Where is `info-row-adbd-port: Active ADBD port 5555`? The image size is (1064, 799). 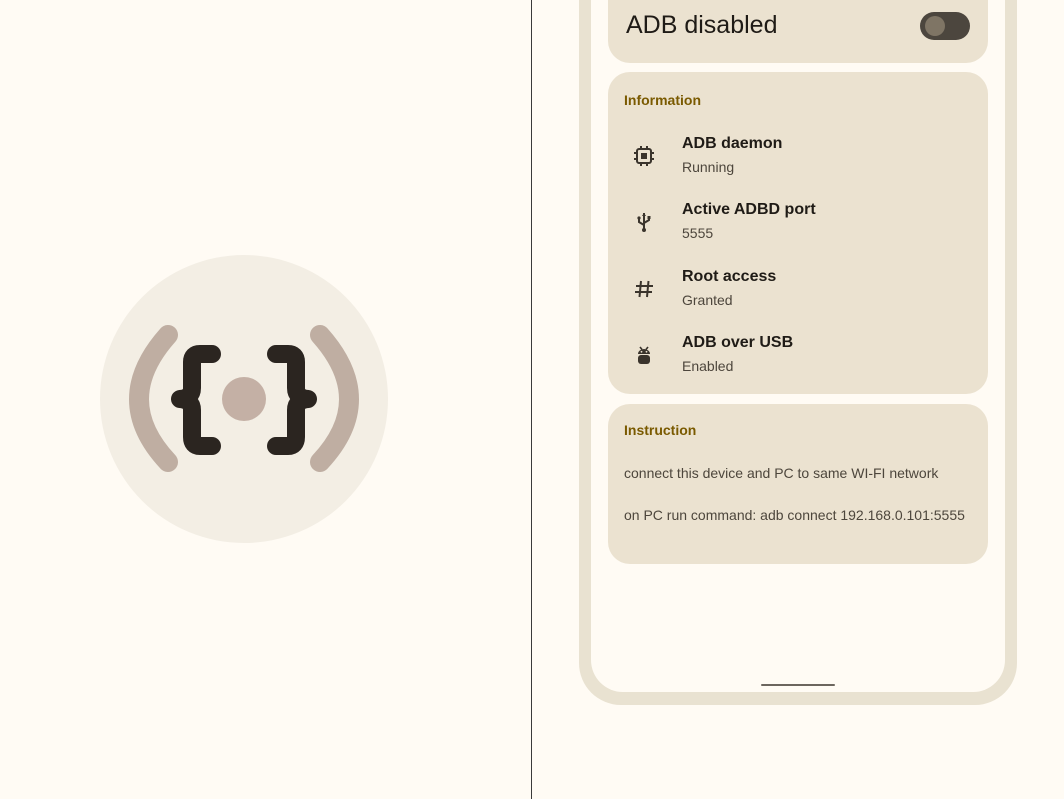 info-row-adbd-port: Active ADBD port 5555 is located at coordinates (798, 231).